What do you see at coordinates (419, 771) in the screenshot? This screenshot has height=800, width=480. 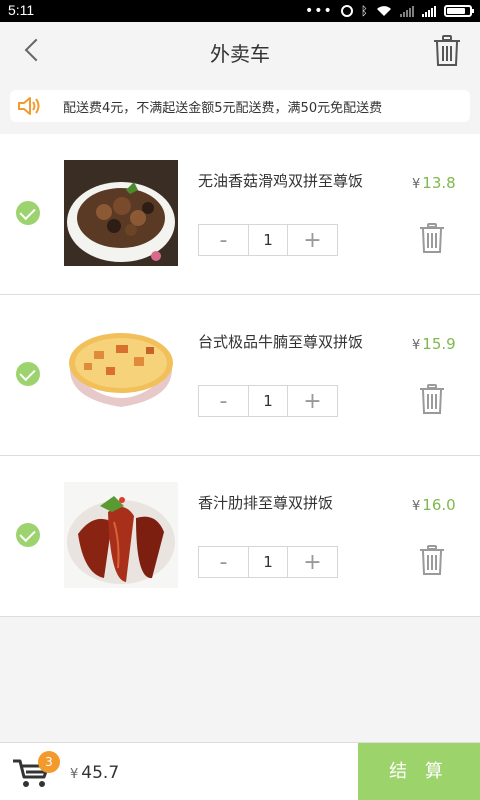 I see `checkout-button: 结 算` at bounding box center [419, 771].